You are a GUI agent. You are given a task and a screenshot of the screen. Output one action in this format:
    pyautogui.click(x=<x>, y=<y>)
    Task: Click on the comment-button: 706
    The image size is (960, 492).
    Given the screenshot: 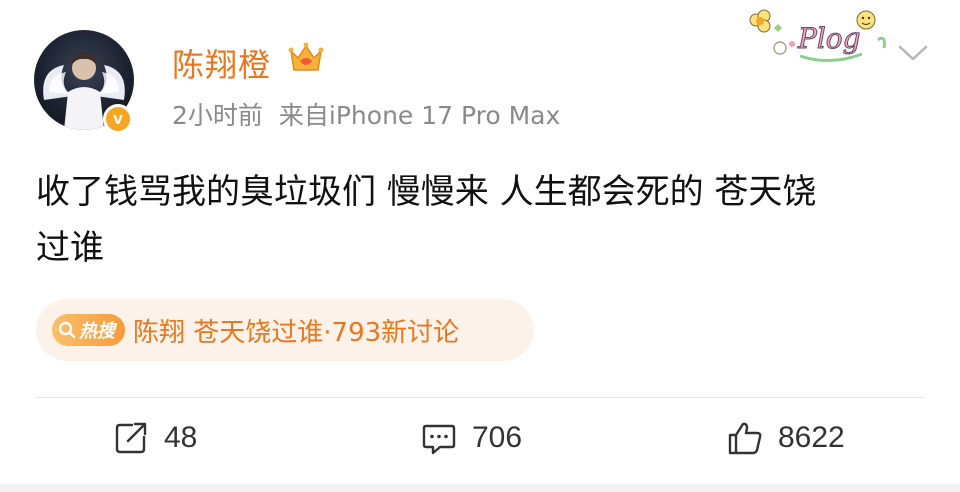 What is the action you would take?
    pyautogui.click(x=471, y=438)
    